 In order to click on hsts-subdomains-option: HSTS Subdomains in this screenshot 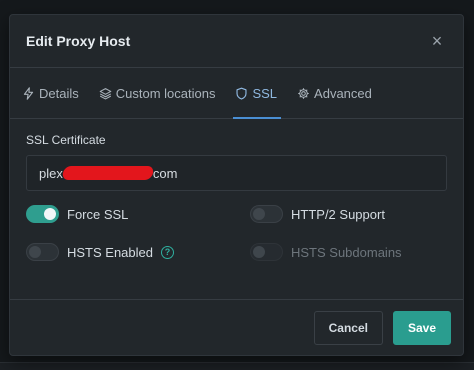, I will do `click(350, 252)`.